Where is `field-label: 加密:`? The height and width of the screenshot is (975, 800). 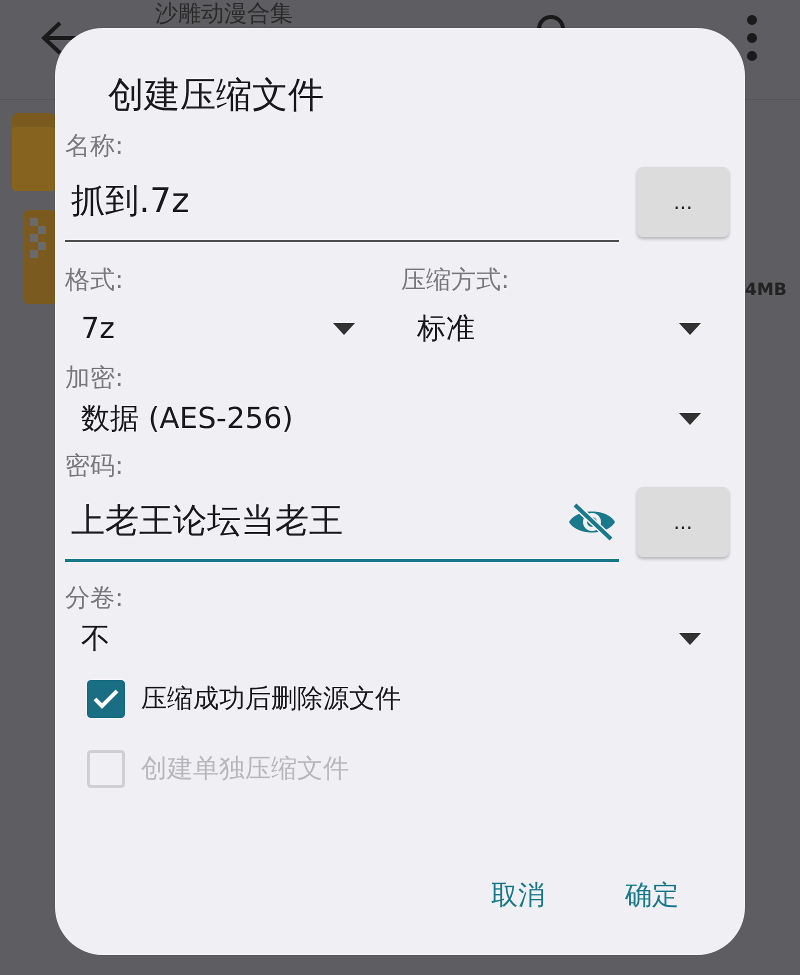 field-label: 加密: is located at coordinates (94, 378).